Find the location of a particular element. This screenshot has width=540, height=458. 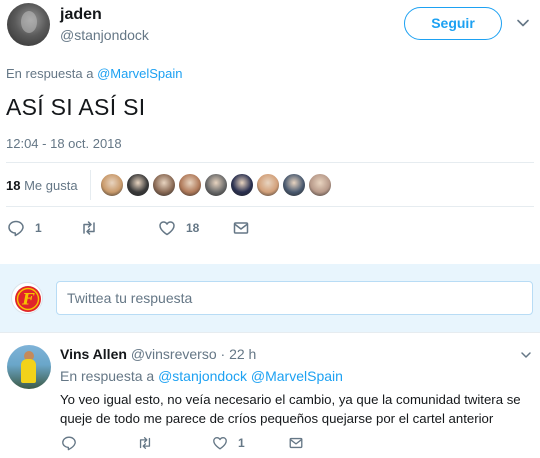

user-avatar-logo: F is located at coordinates (28, 299).